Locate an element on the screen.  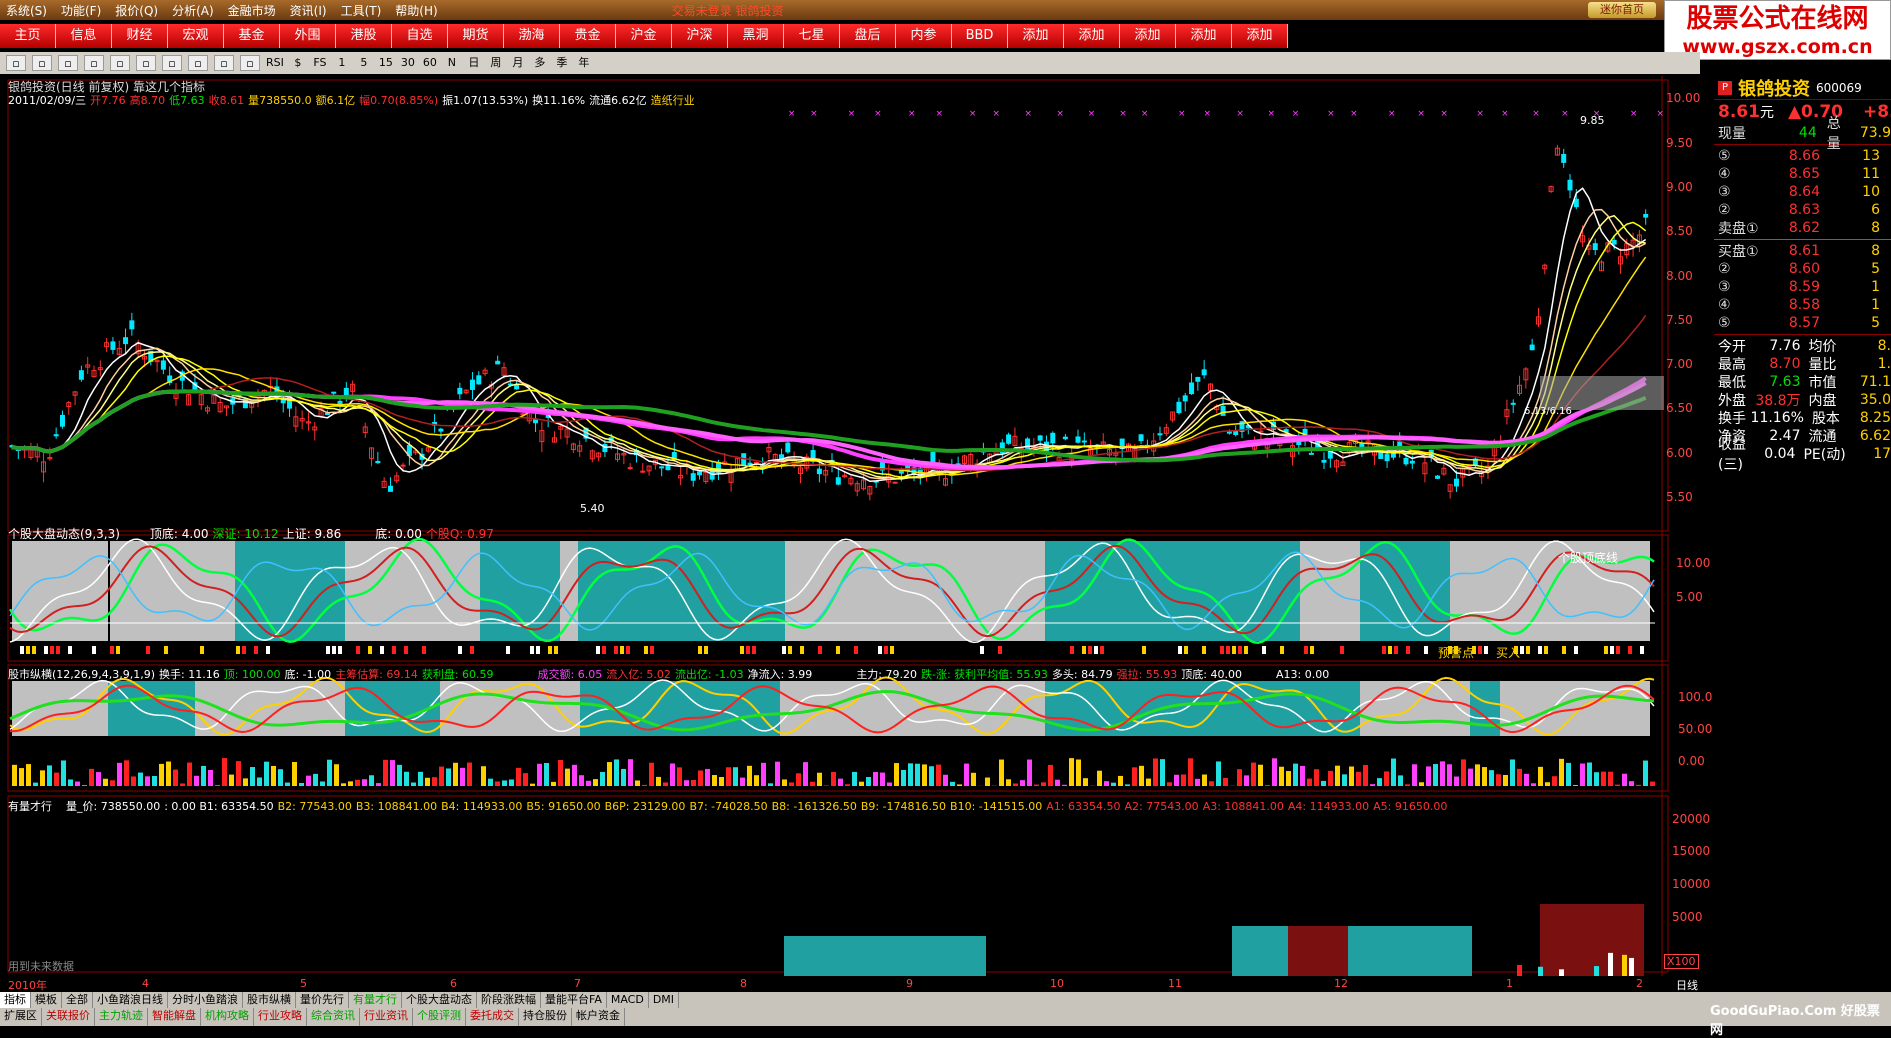
extension-tab: 主力轨迹 is located at coordinates (121, 1017).